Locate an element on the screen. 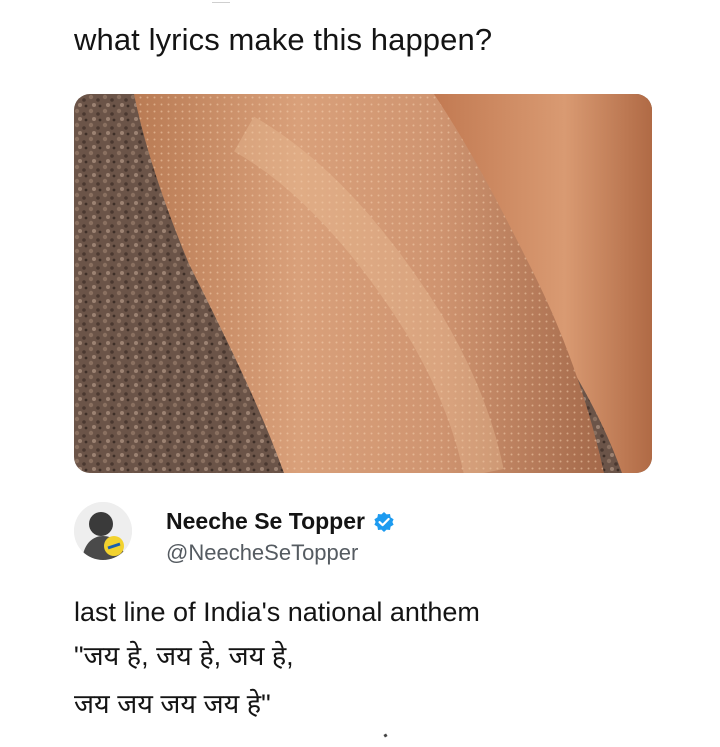 The image size is (720, 747). author-handle: @NeecheSeTopper is located at coordinates (262, 553).